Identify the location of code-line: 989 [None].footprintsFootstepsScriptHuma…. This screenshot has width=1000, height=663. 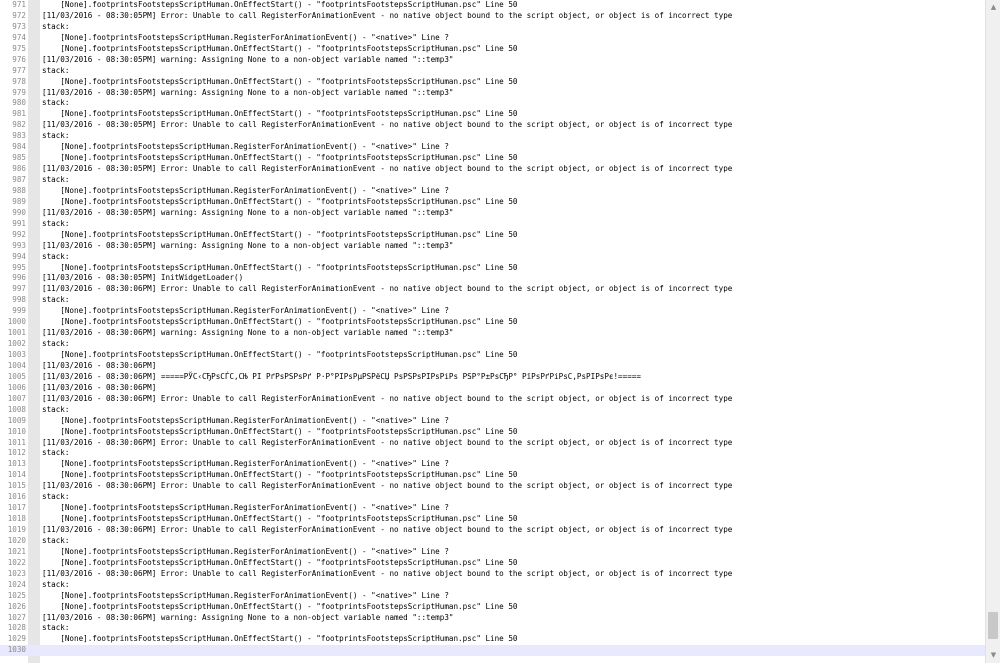
(492, 202).